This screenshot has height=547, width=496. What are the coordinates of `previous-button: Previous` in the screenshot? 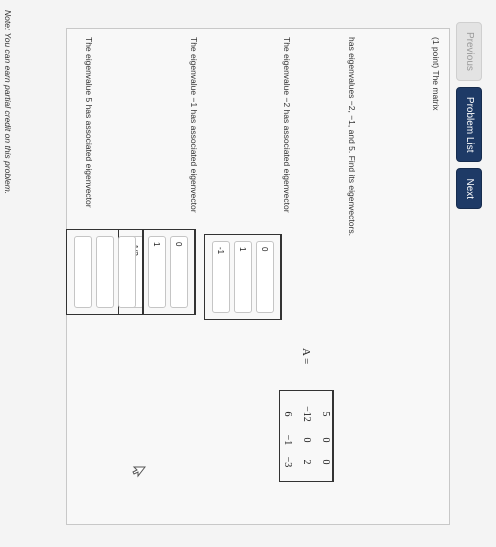 It's located at (469, 51).